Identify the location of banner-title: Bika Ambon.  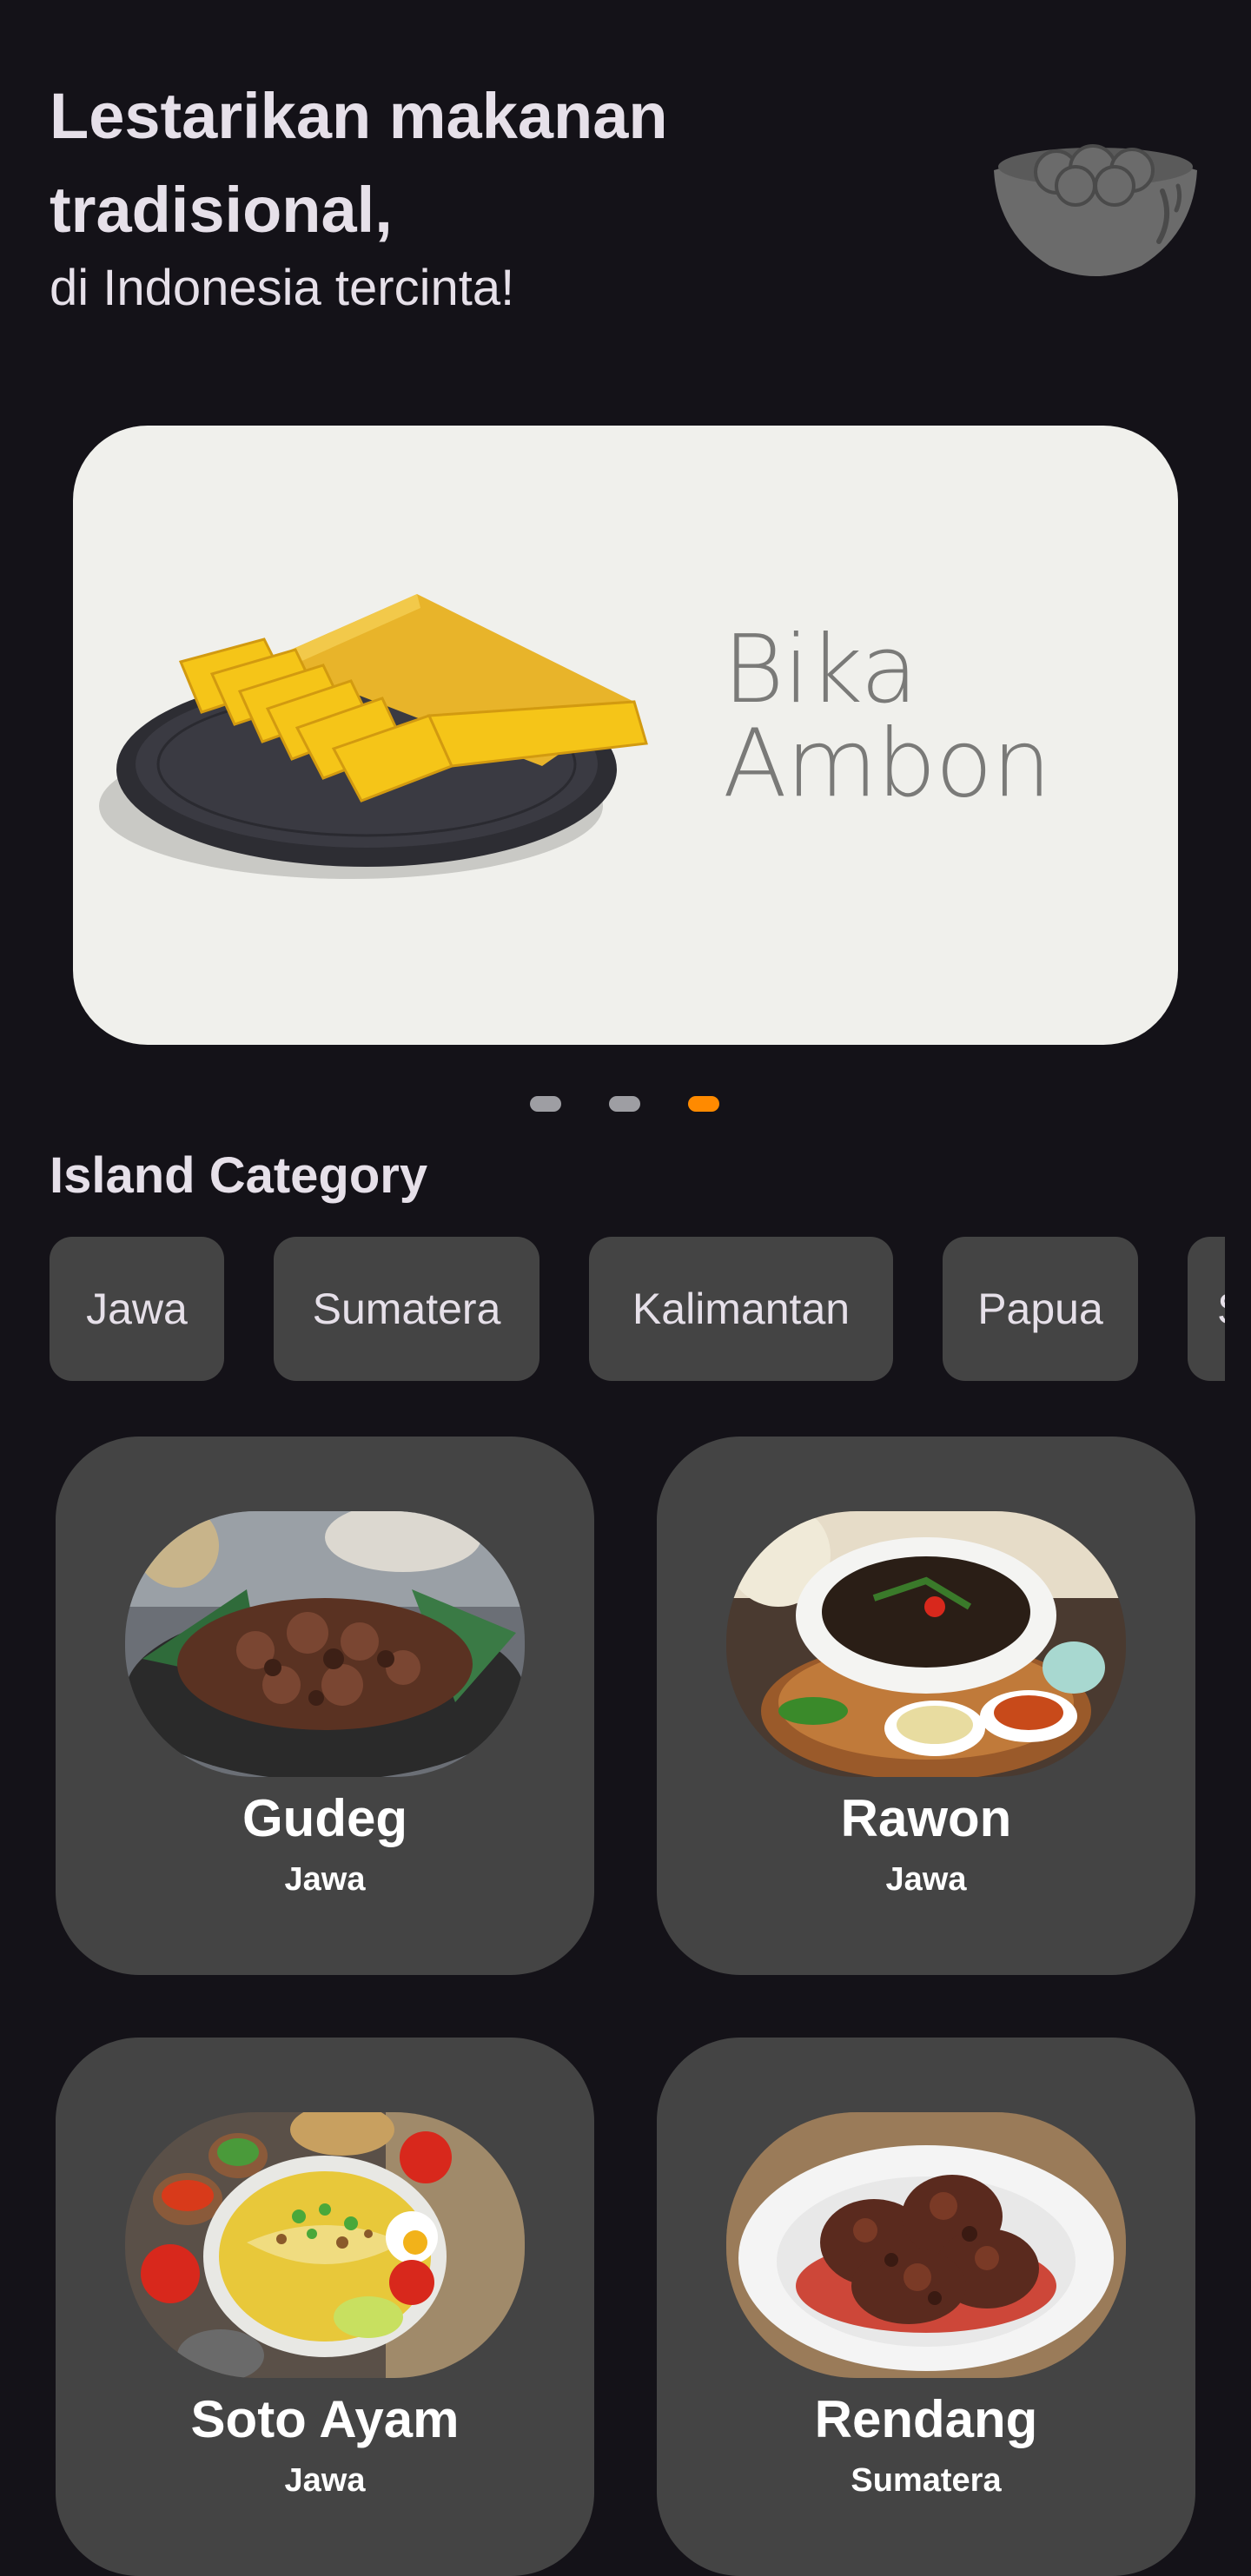
(887, 717).